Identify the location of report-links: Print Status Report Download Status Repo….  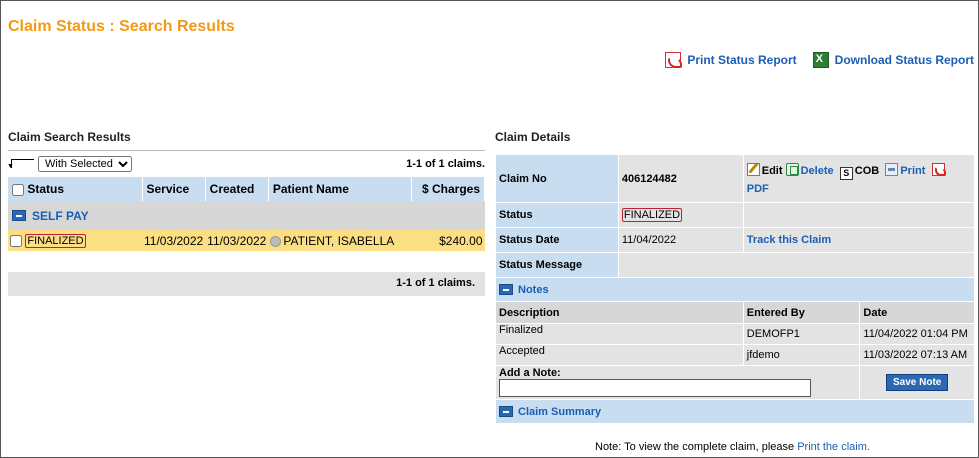
(819, 60).